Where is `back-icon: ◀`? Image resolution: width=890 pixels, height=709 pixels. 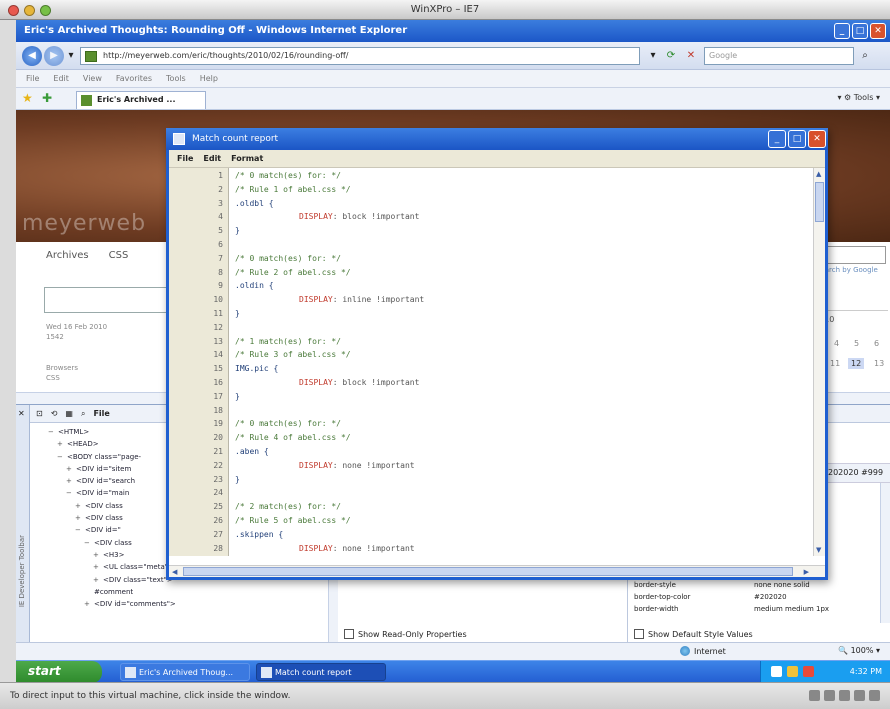 back-icon: ◀ is located at coordinates (32, 56).